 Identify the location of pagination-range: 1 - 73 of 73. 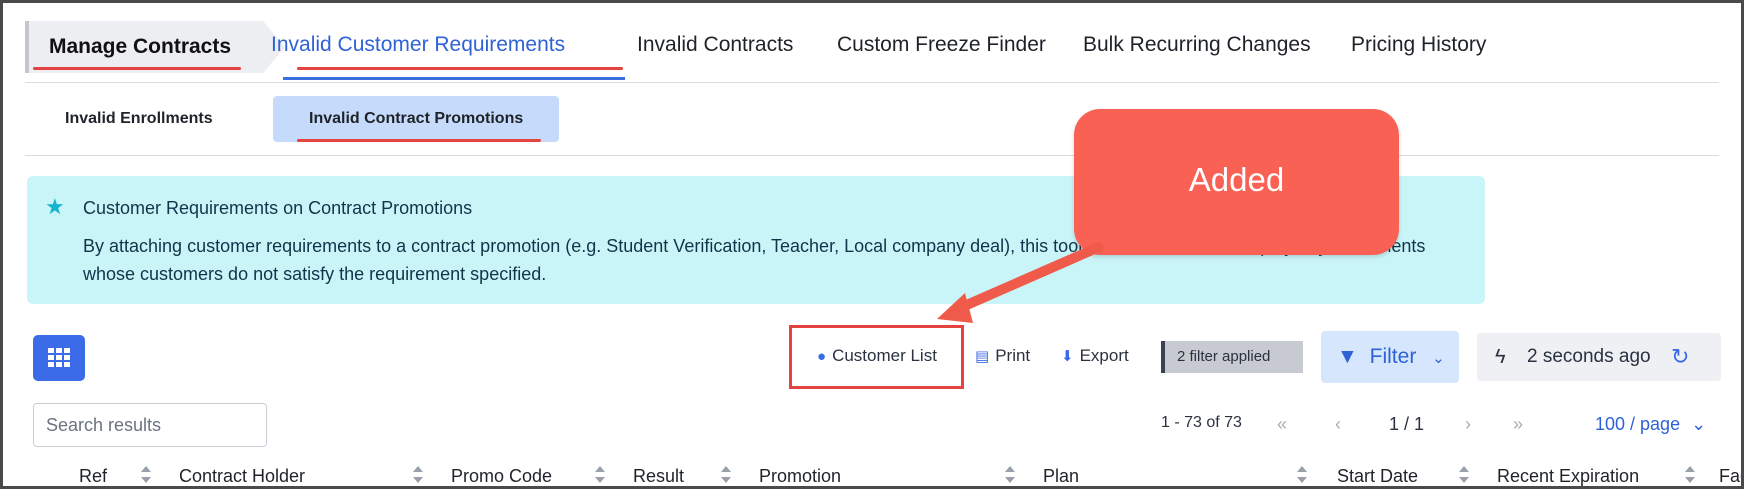
(1201, 422).